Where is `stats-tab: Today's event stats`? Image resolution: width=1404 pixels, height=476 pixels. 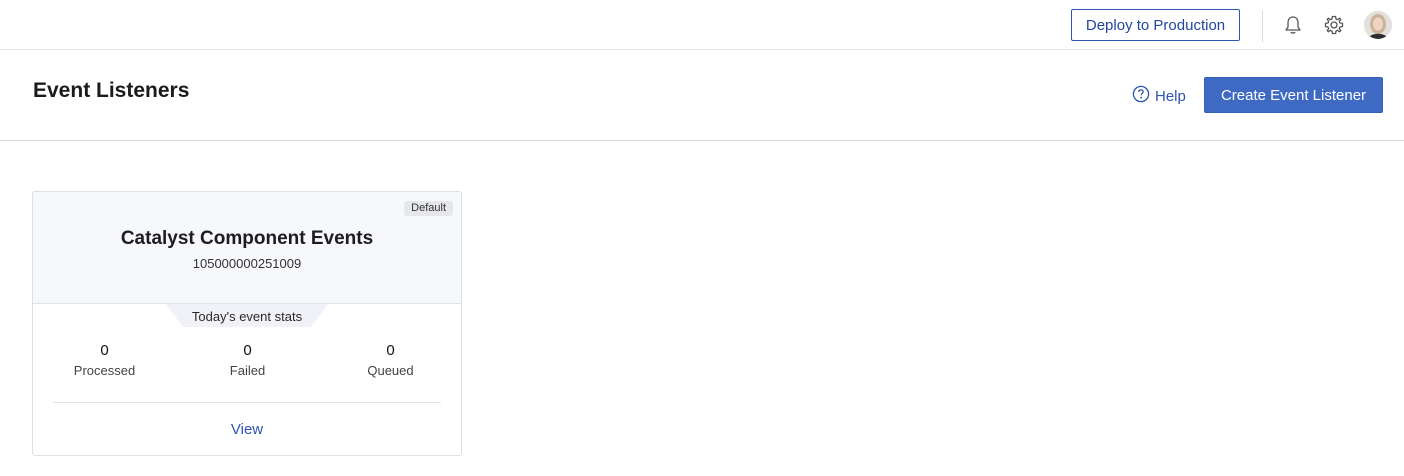 stats-tab: Today's event stats is located at coordinates (247, 316).